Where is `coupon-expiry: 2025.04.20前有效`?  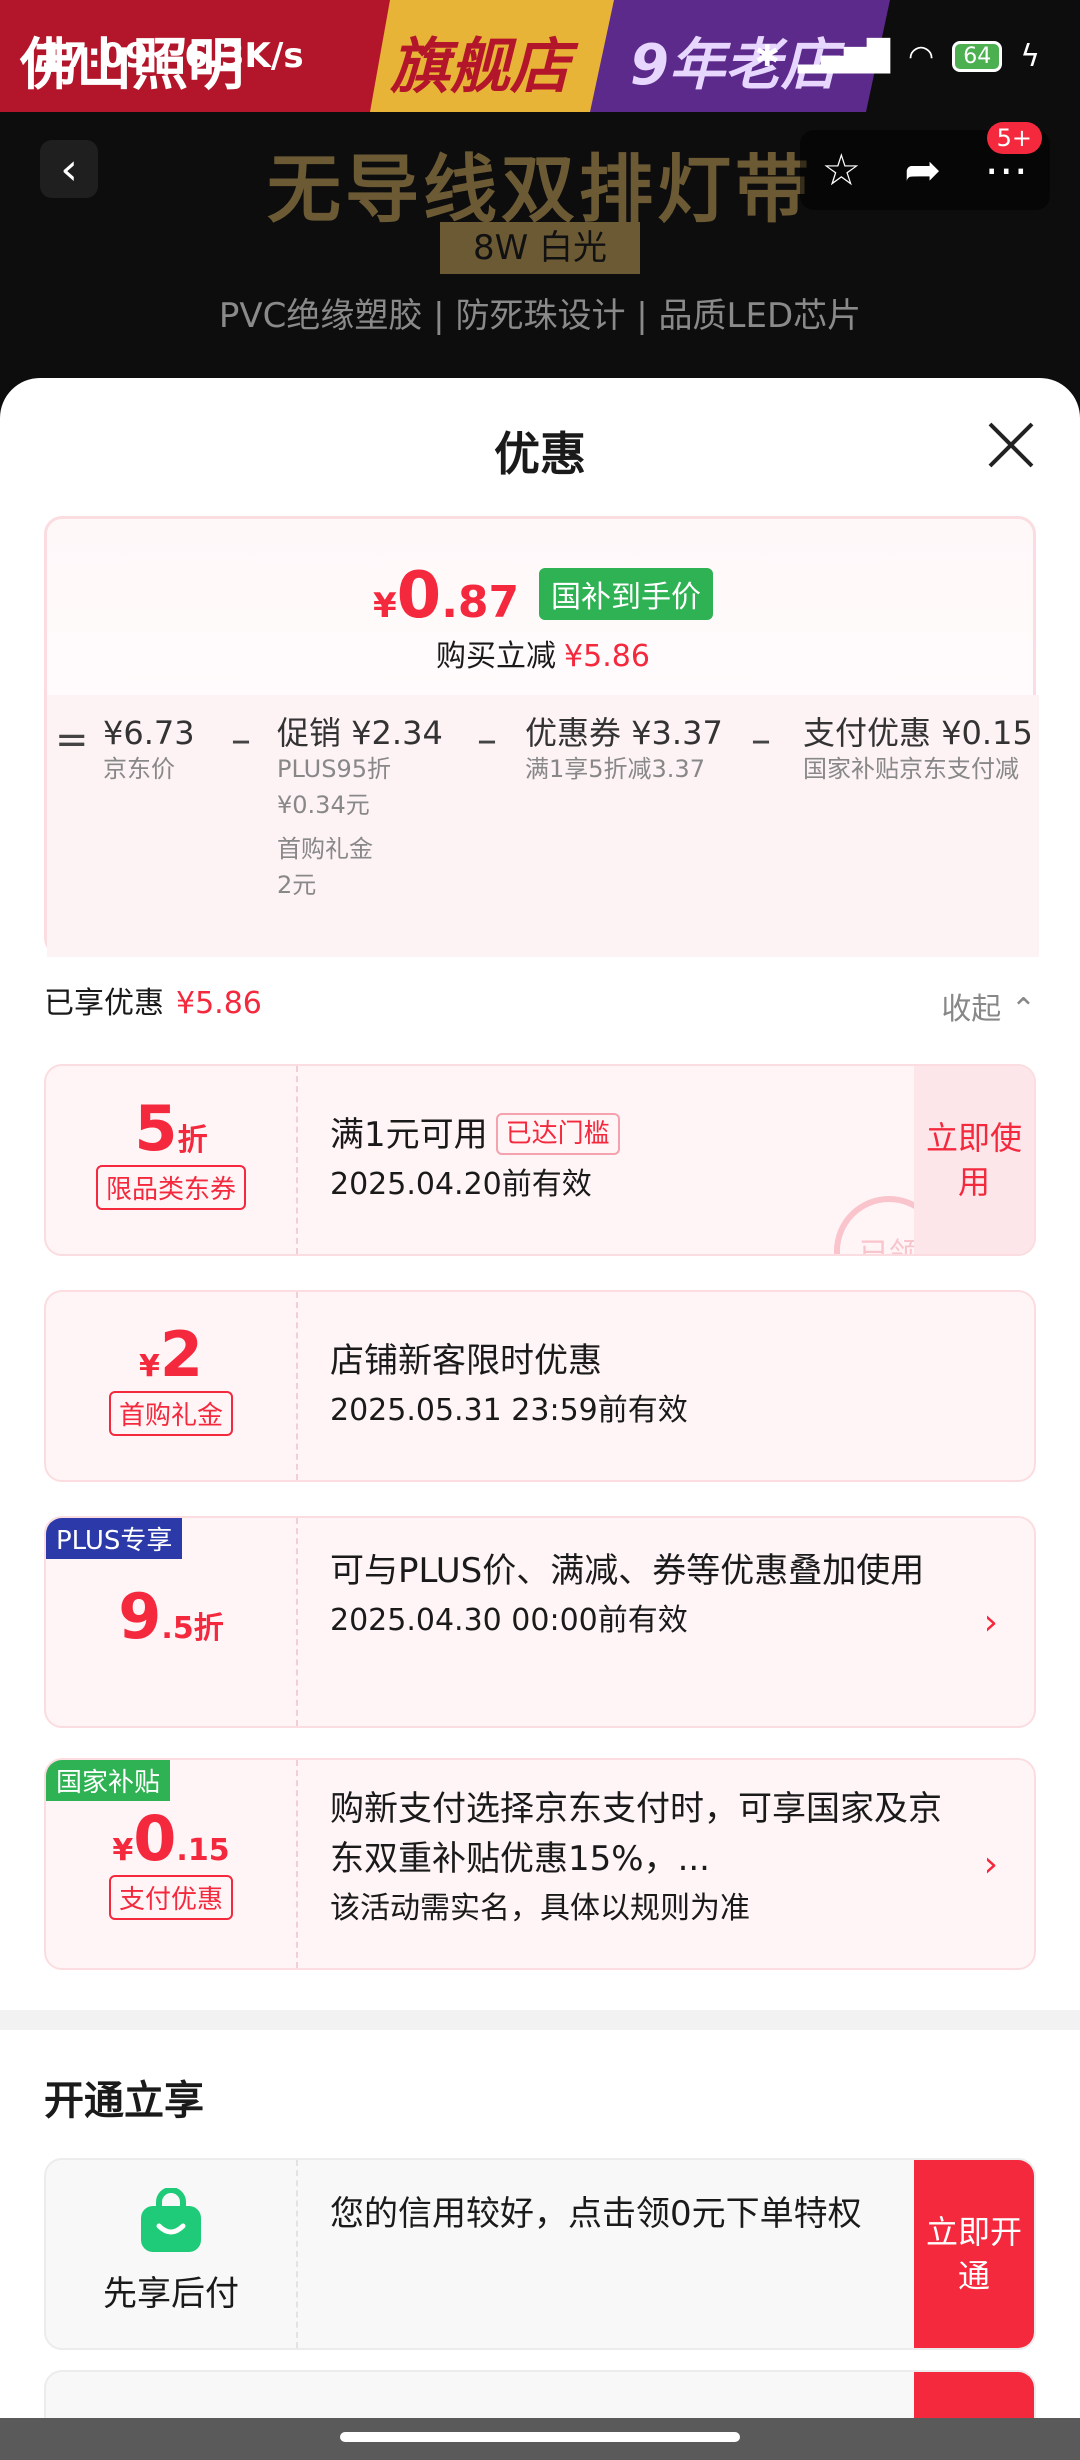 coupon-expiry: 2025.04.20前有效 is located at coordinates (461, 1184).